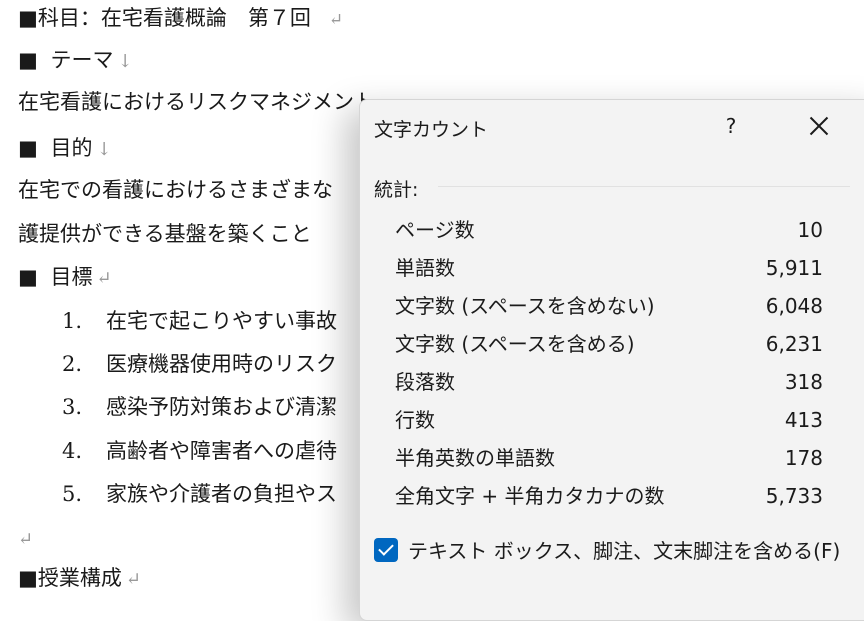  Describe the element at coordinates (609, 496) in the screenshot. I see `stat-row-fullwidth-chars: 全角文字 + 半角カタカナの数 5,733` at that location.